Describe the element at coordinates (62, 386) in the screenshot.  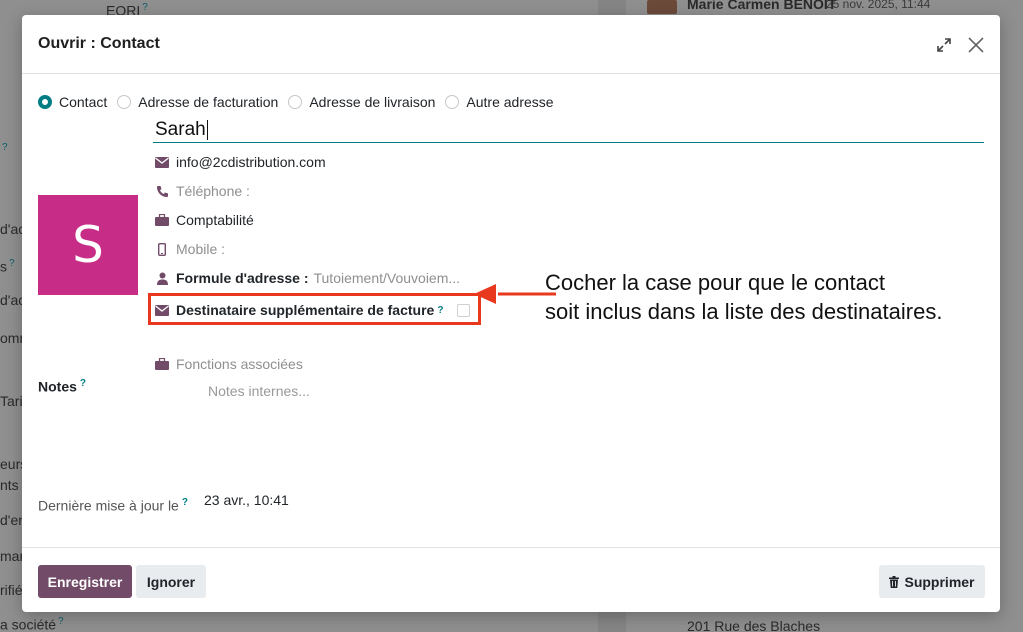
I see `notes-label: Notes?` at that location.